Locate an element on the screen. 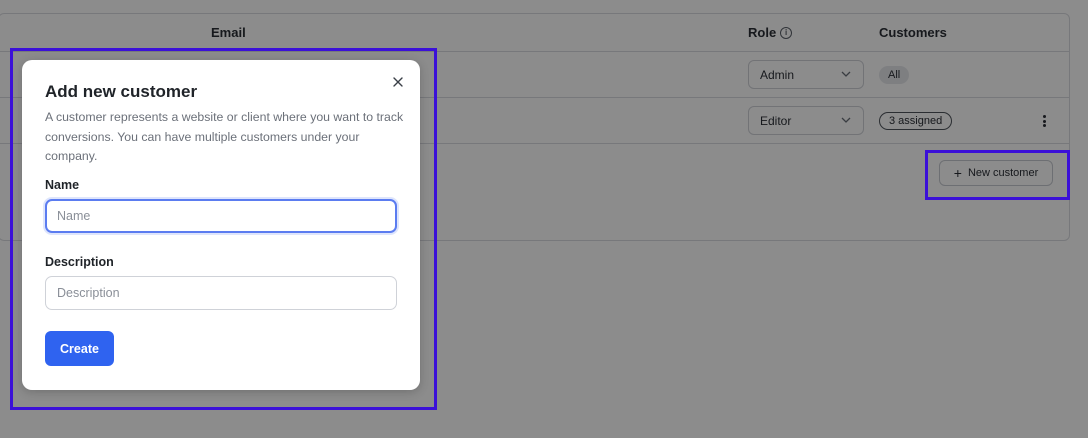 The height and width of the screenshot is (438, 1088). name-input is located at coordinates (221, 216).